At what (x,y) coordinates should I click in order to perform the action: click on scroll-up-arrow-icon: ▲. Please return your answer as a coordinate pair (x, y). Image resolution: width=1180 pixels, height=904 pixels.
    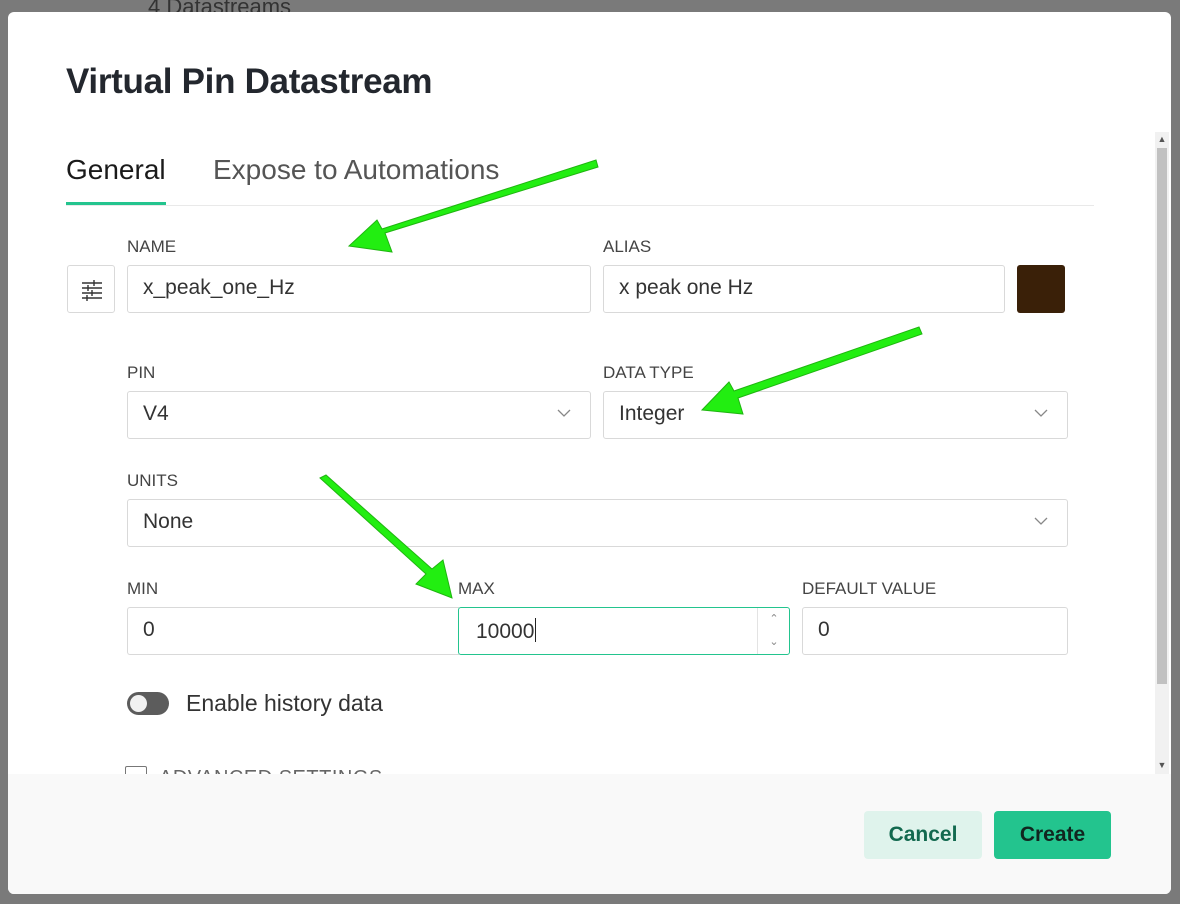
    Looking at the image, I should click on (1162, 139).